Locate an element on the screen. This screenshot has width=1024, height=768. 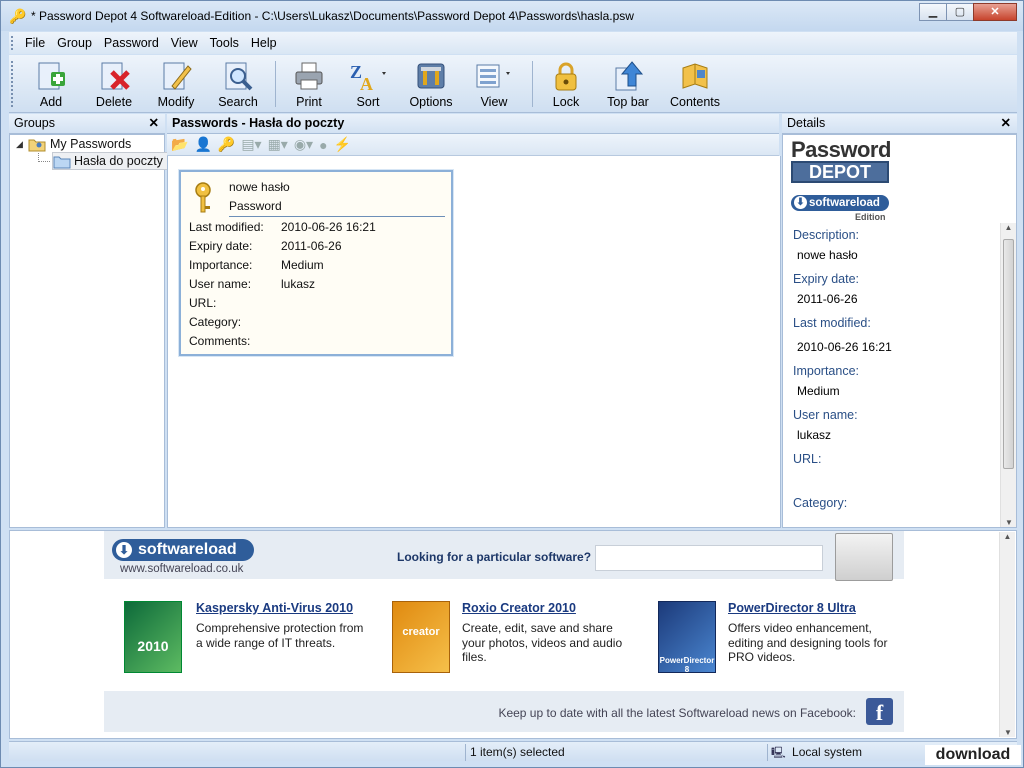
ad-scrollbar: ▲ ▼ is located at coordinates (1007, 634).